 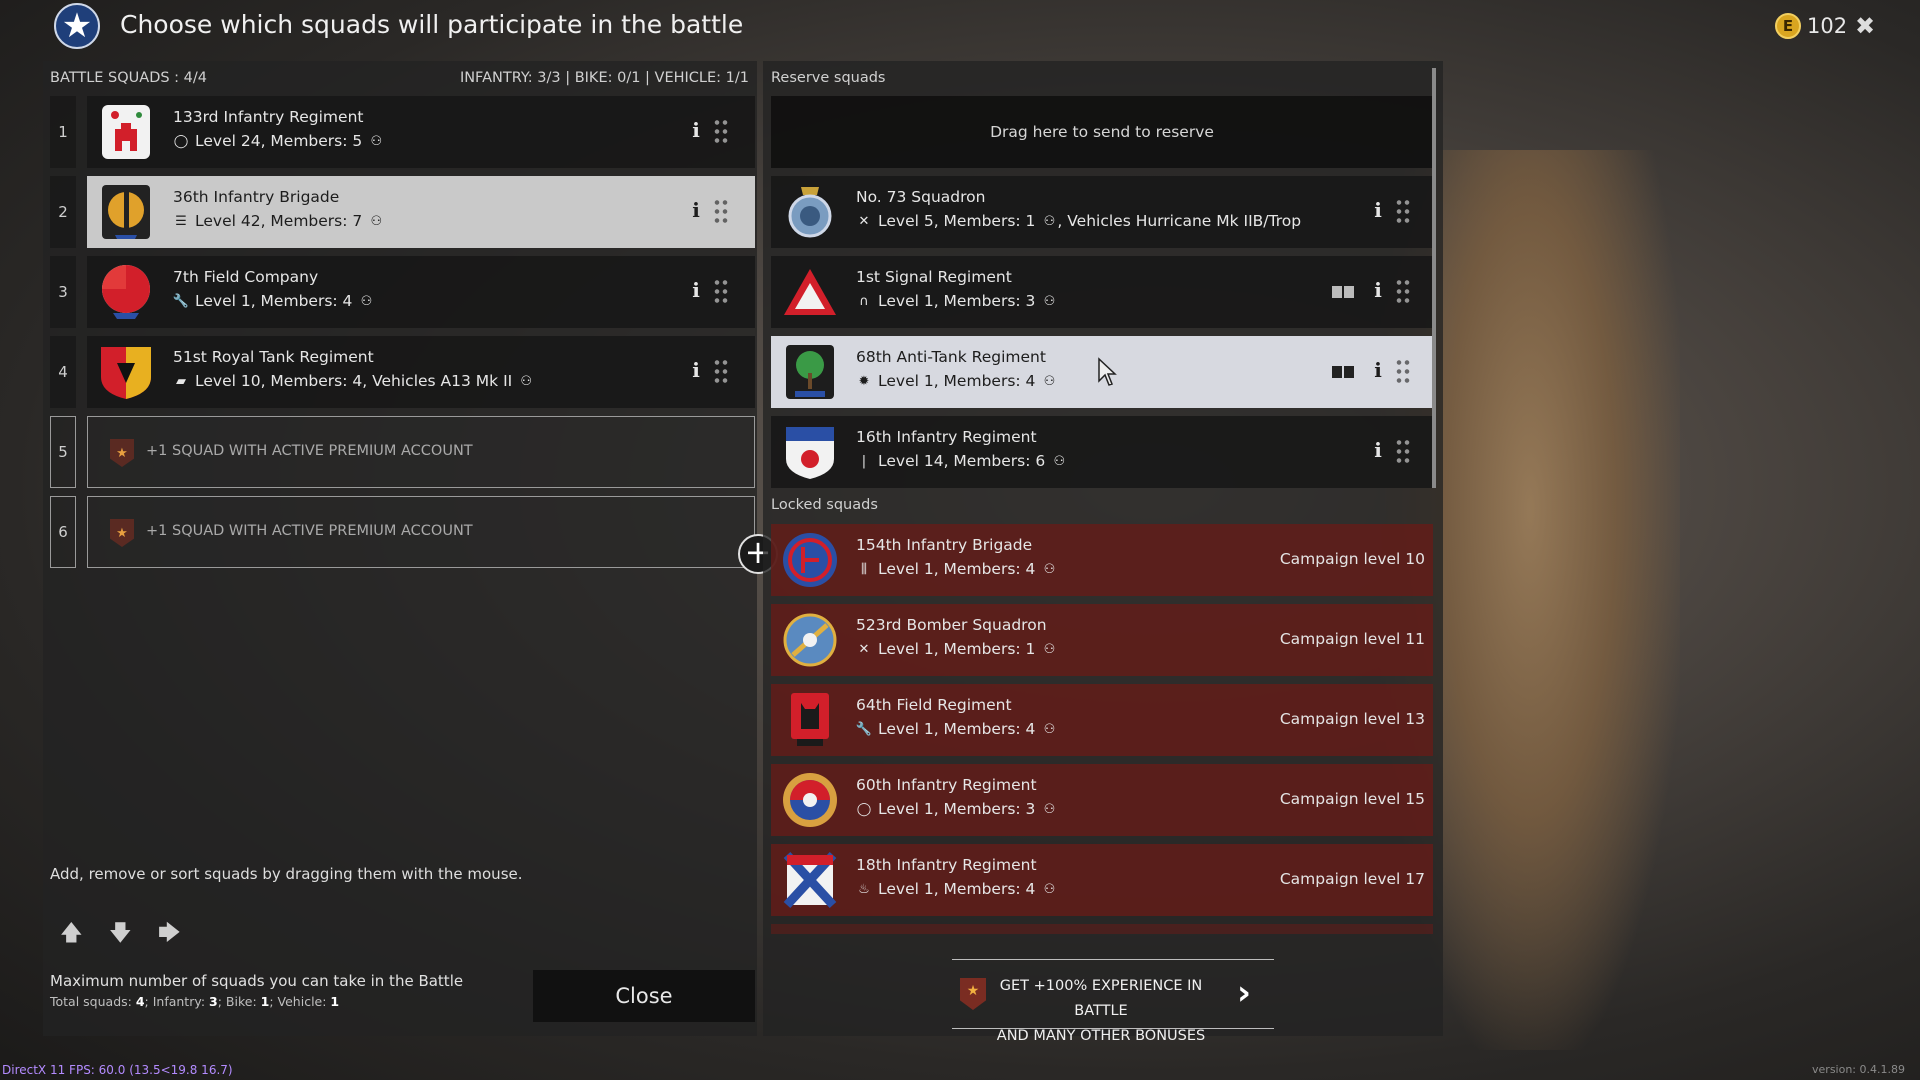 I want to click on campaign-level-requirement: Campaign level 17, so click(x=1352, y=879).